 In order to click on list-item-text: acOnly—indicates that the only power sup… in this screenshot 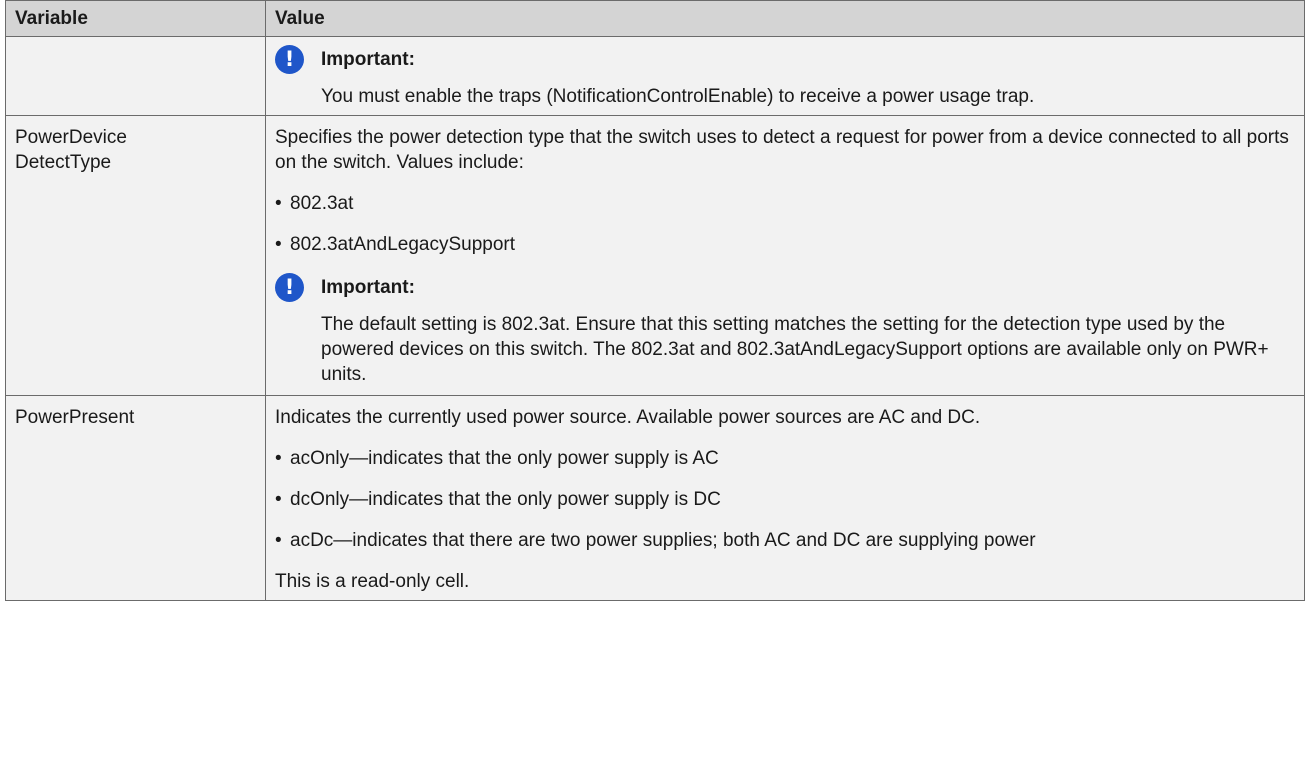, I will do `click(504, 458)`.